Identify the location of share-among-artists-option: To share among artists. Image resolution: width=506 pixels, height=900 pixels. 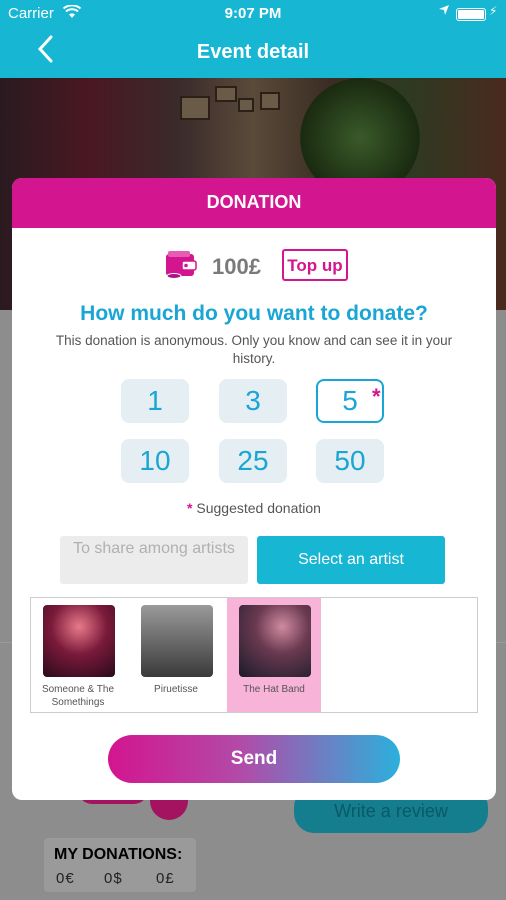
(154, 560).